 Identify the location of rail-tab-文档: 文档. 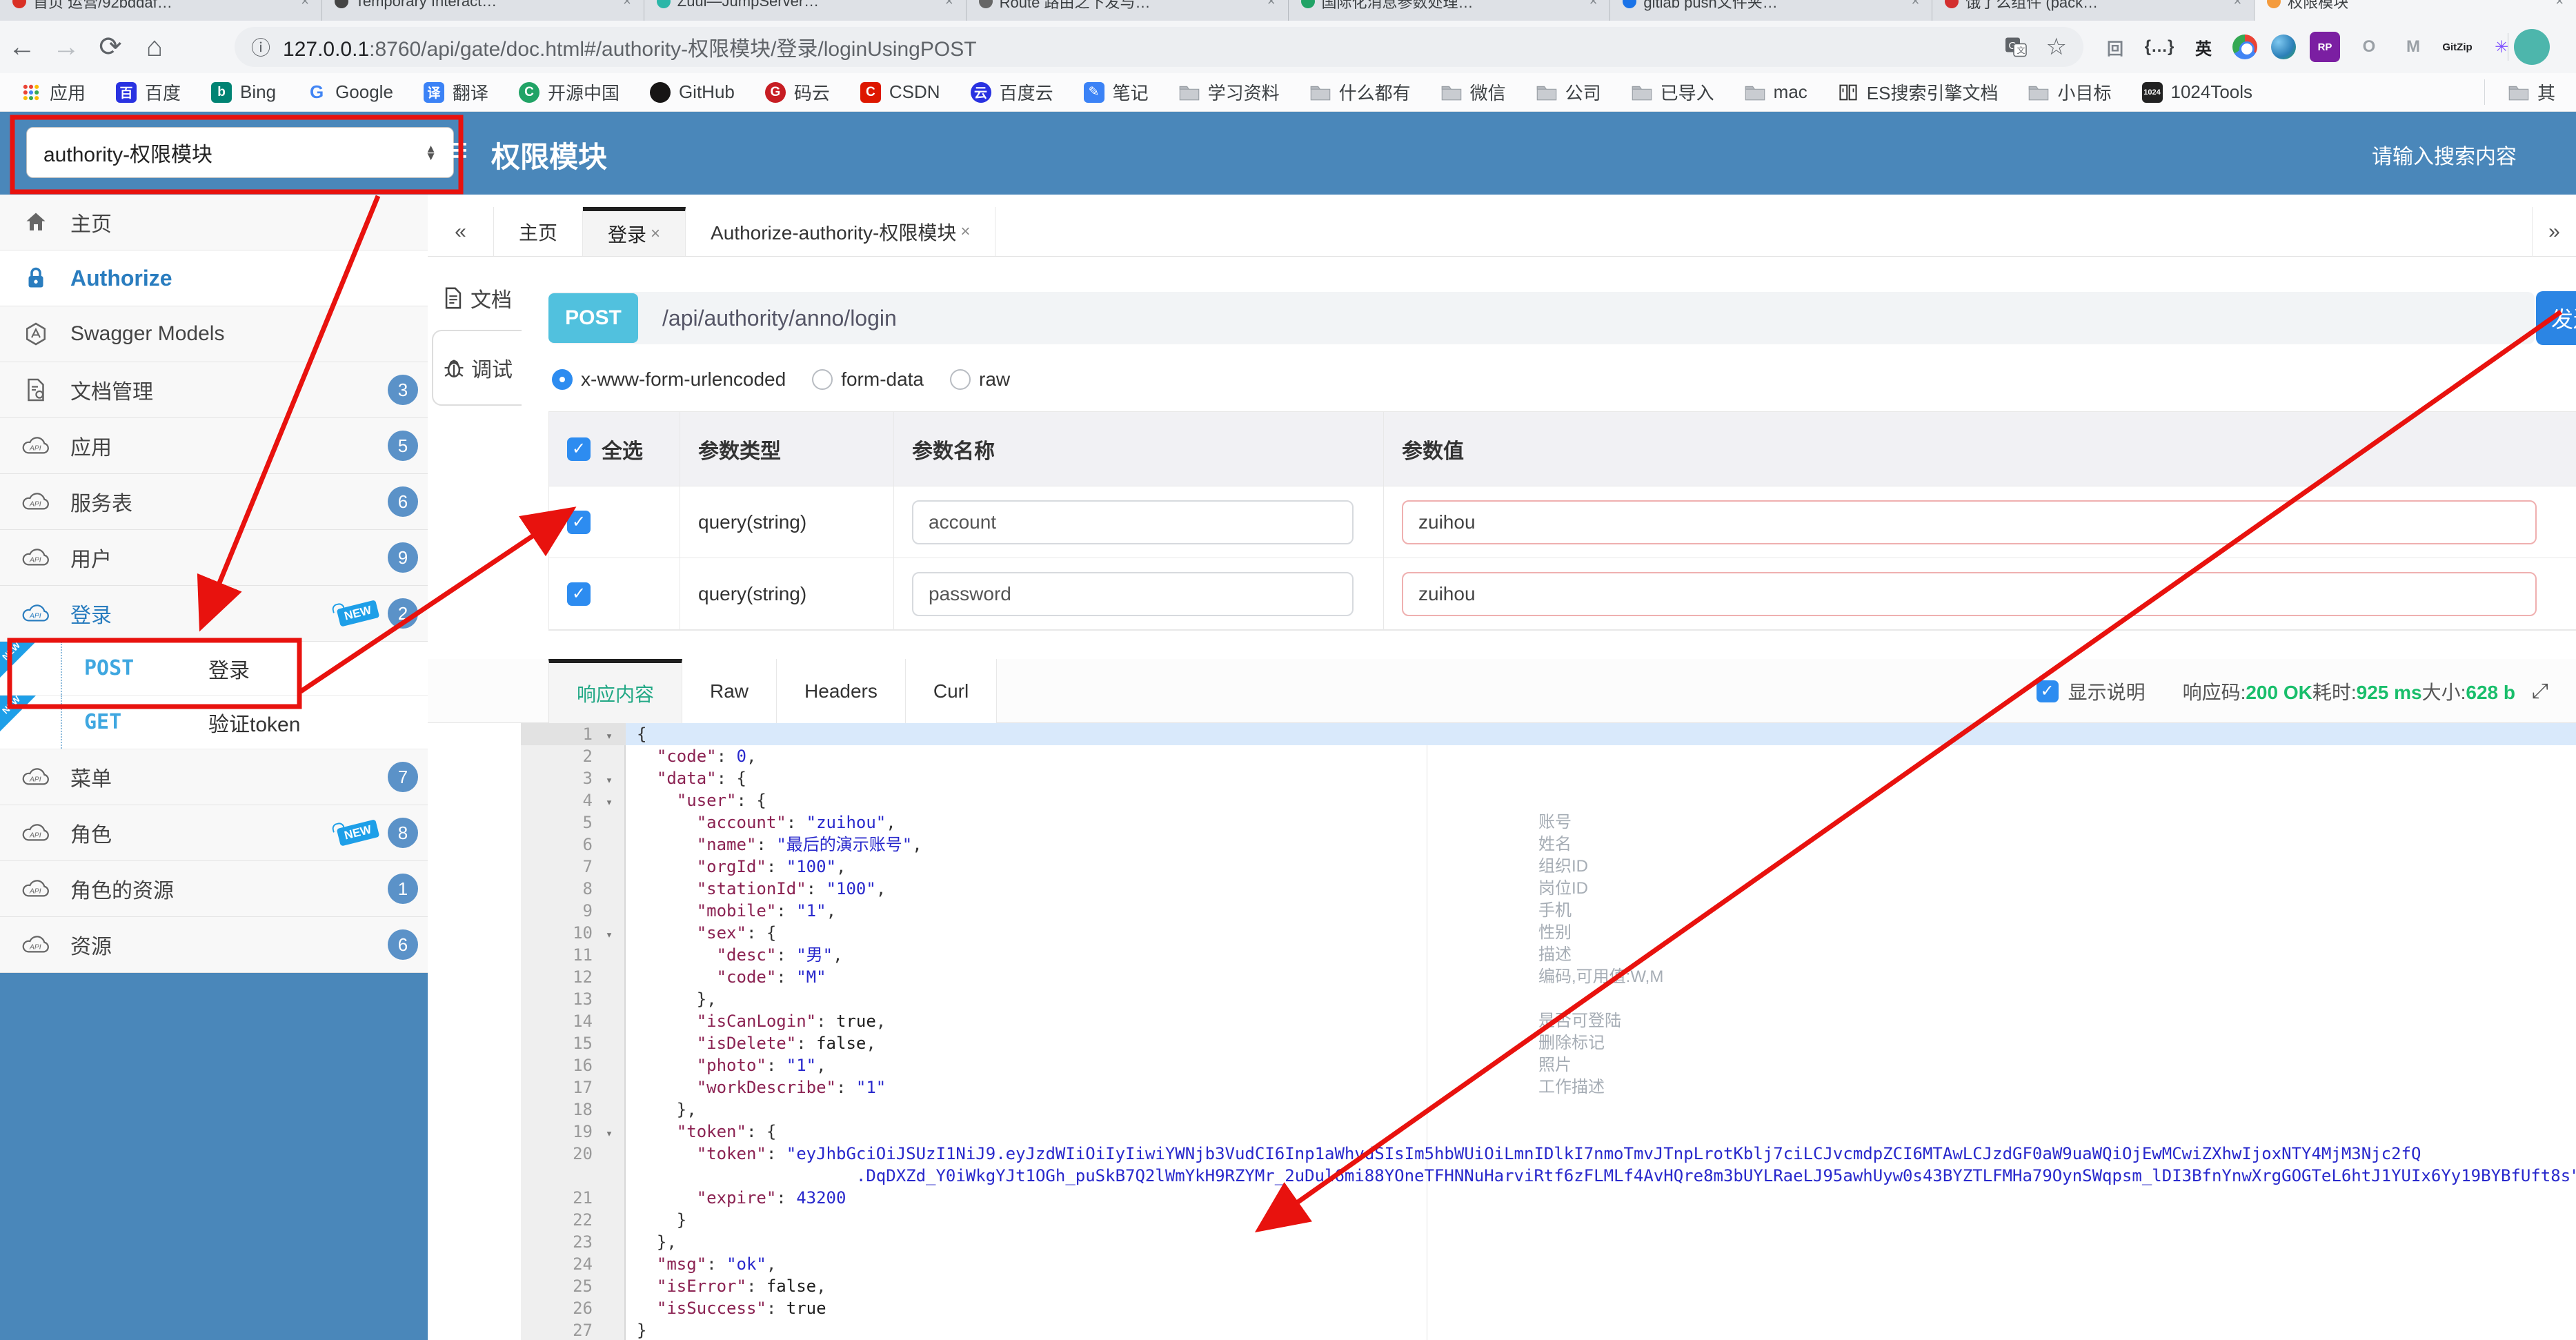
(477, 298).